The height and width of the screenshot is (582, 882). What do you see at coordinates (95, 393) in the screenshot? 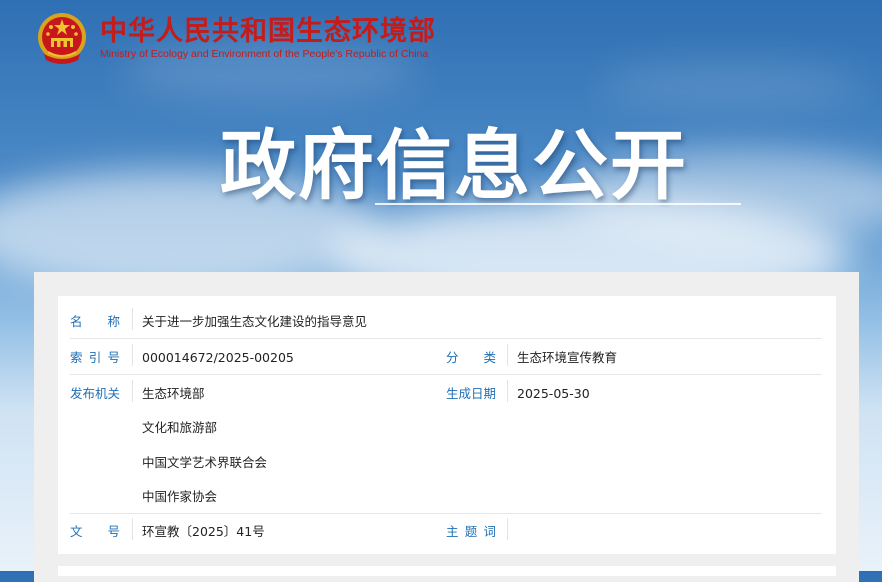
I see `publisher-label: 发布机关` at bounding box center [95, 393].